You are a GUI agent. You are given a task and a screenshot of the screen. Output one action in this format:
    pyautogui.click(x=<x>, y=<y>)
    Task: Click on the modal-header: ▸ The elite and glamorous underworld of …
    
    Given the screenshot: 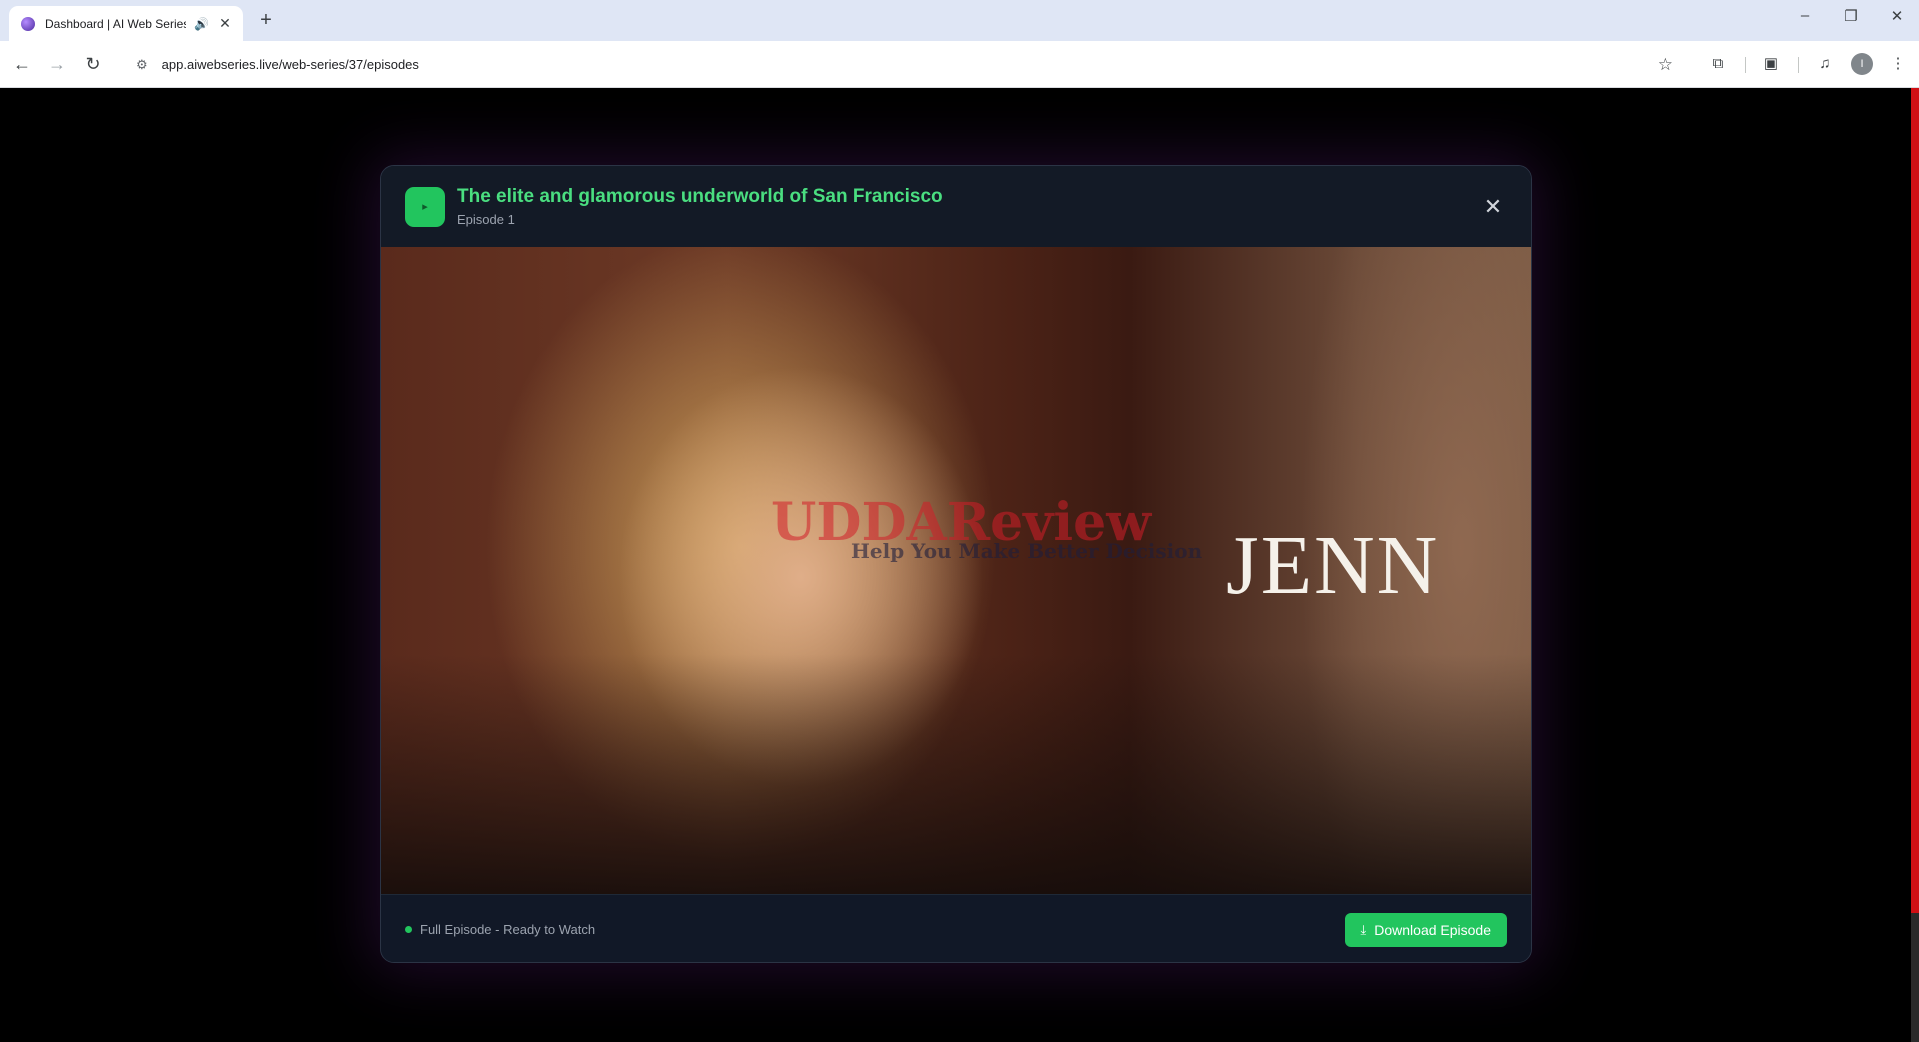 What is the action you would take?
    pyautogui.click(x=956, y=206)
    